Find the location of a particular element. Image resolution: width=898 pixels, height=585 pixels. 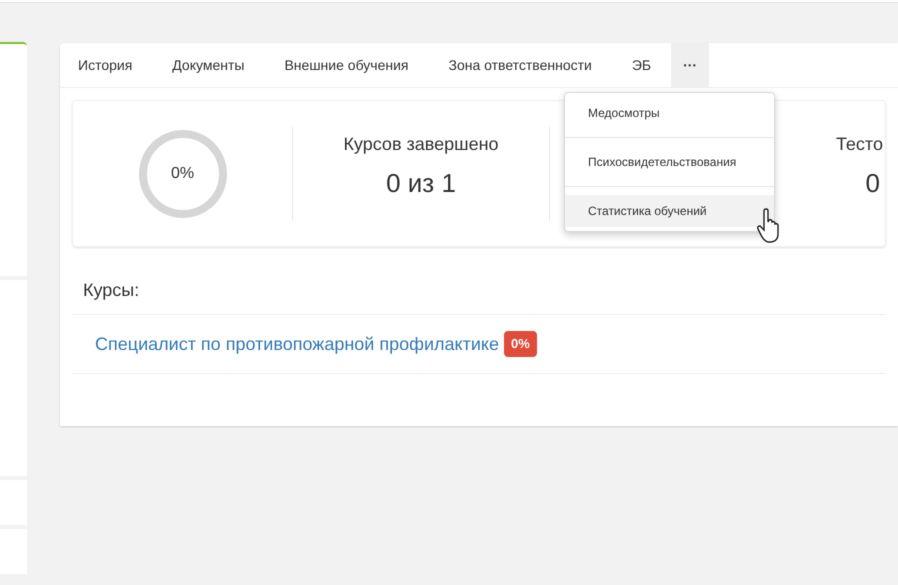

course-link: Специалист по противопожарной профилактике is located at coordinates (297, 344).